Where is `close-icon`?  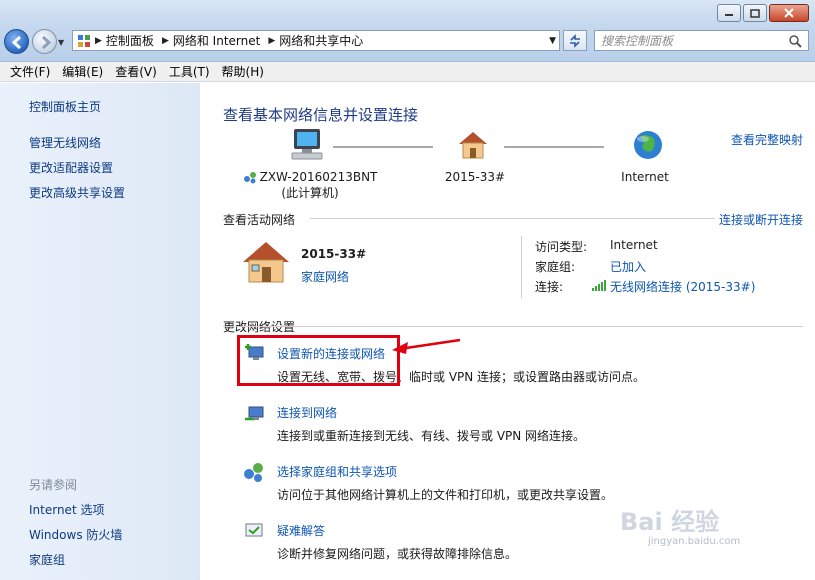 close-icon is located at coordinates (789, 13).